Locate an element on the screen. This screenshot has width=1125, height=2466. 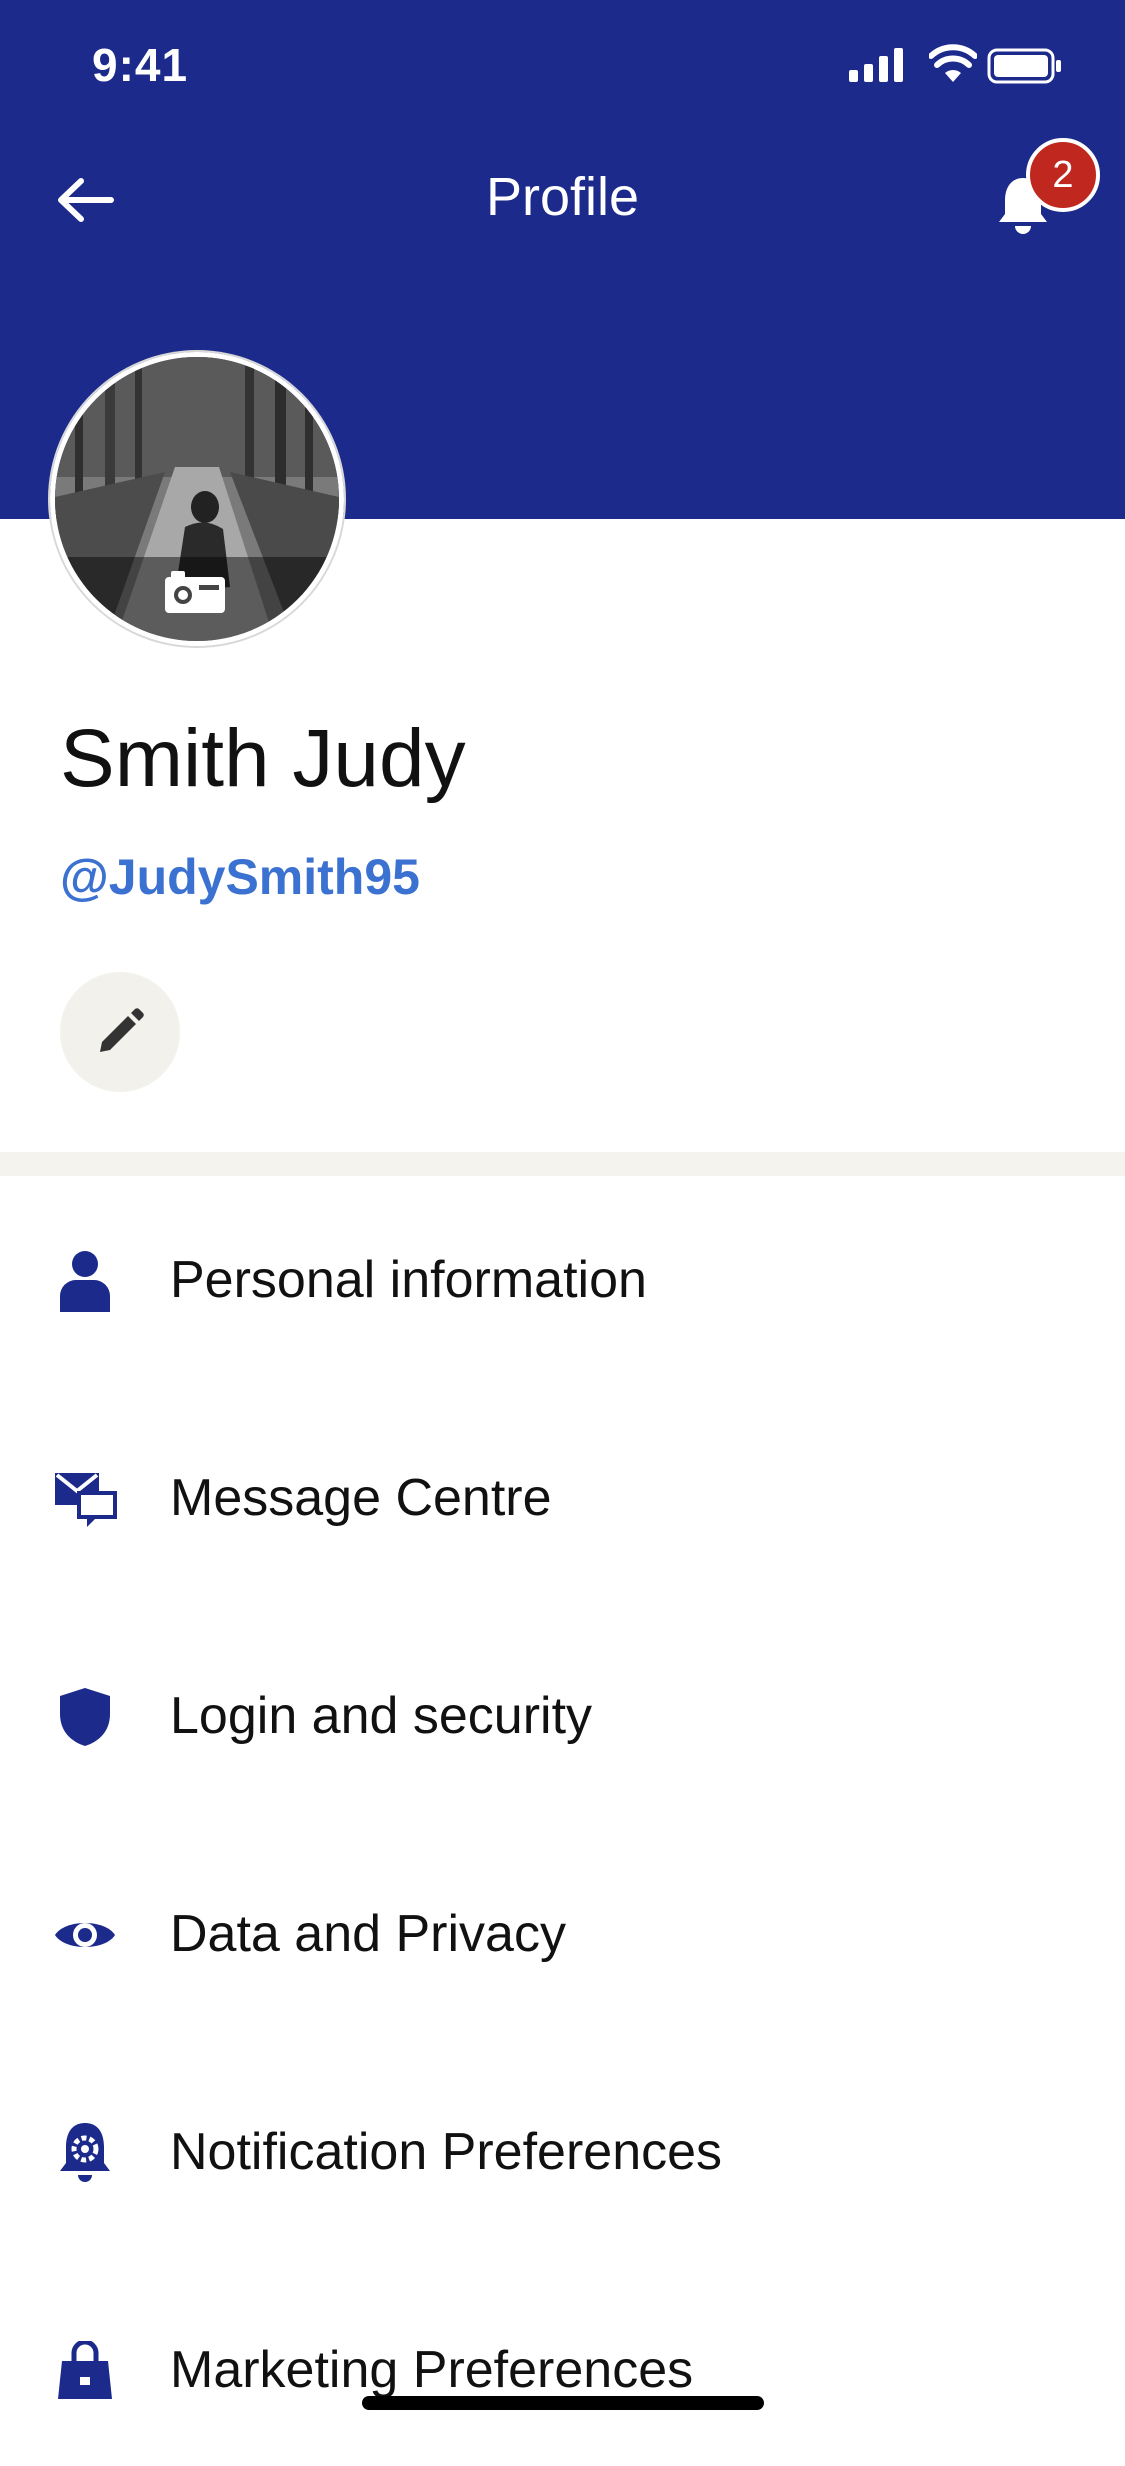
status-bar: 9:41 is located at coordinates (562, 66).